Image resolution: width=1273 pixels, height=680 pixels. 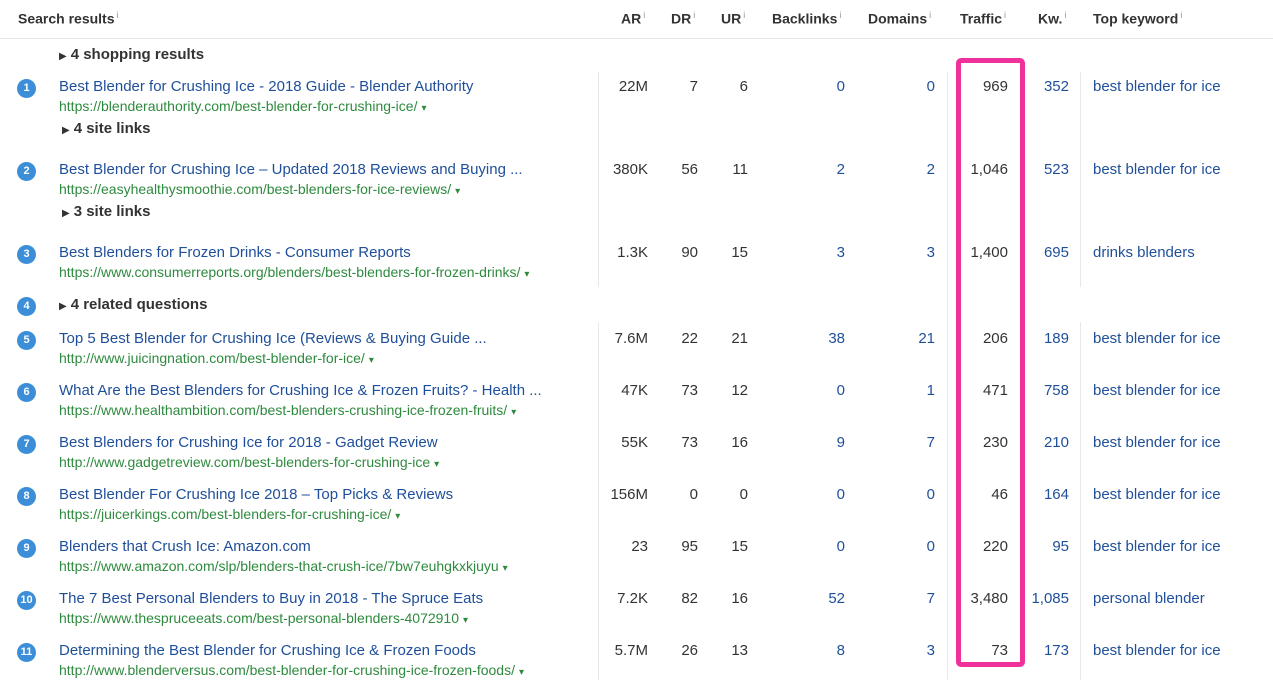 What do you see at coordinates (106, 128) in the screenshot?
I see `site-links-toggle: ▶ 4 site links` at bounding box center [106, 128].